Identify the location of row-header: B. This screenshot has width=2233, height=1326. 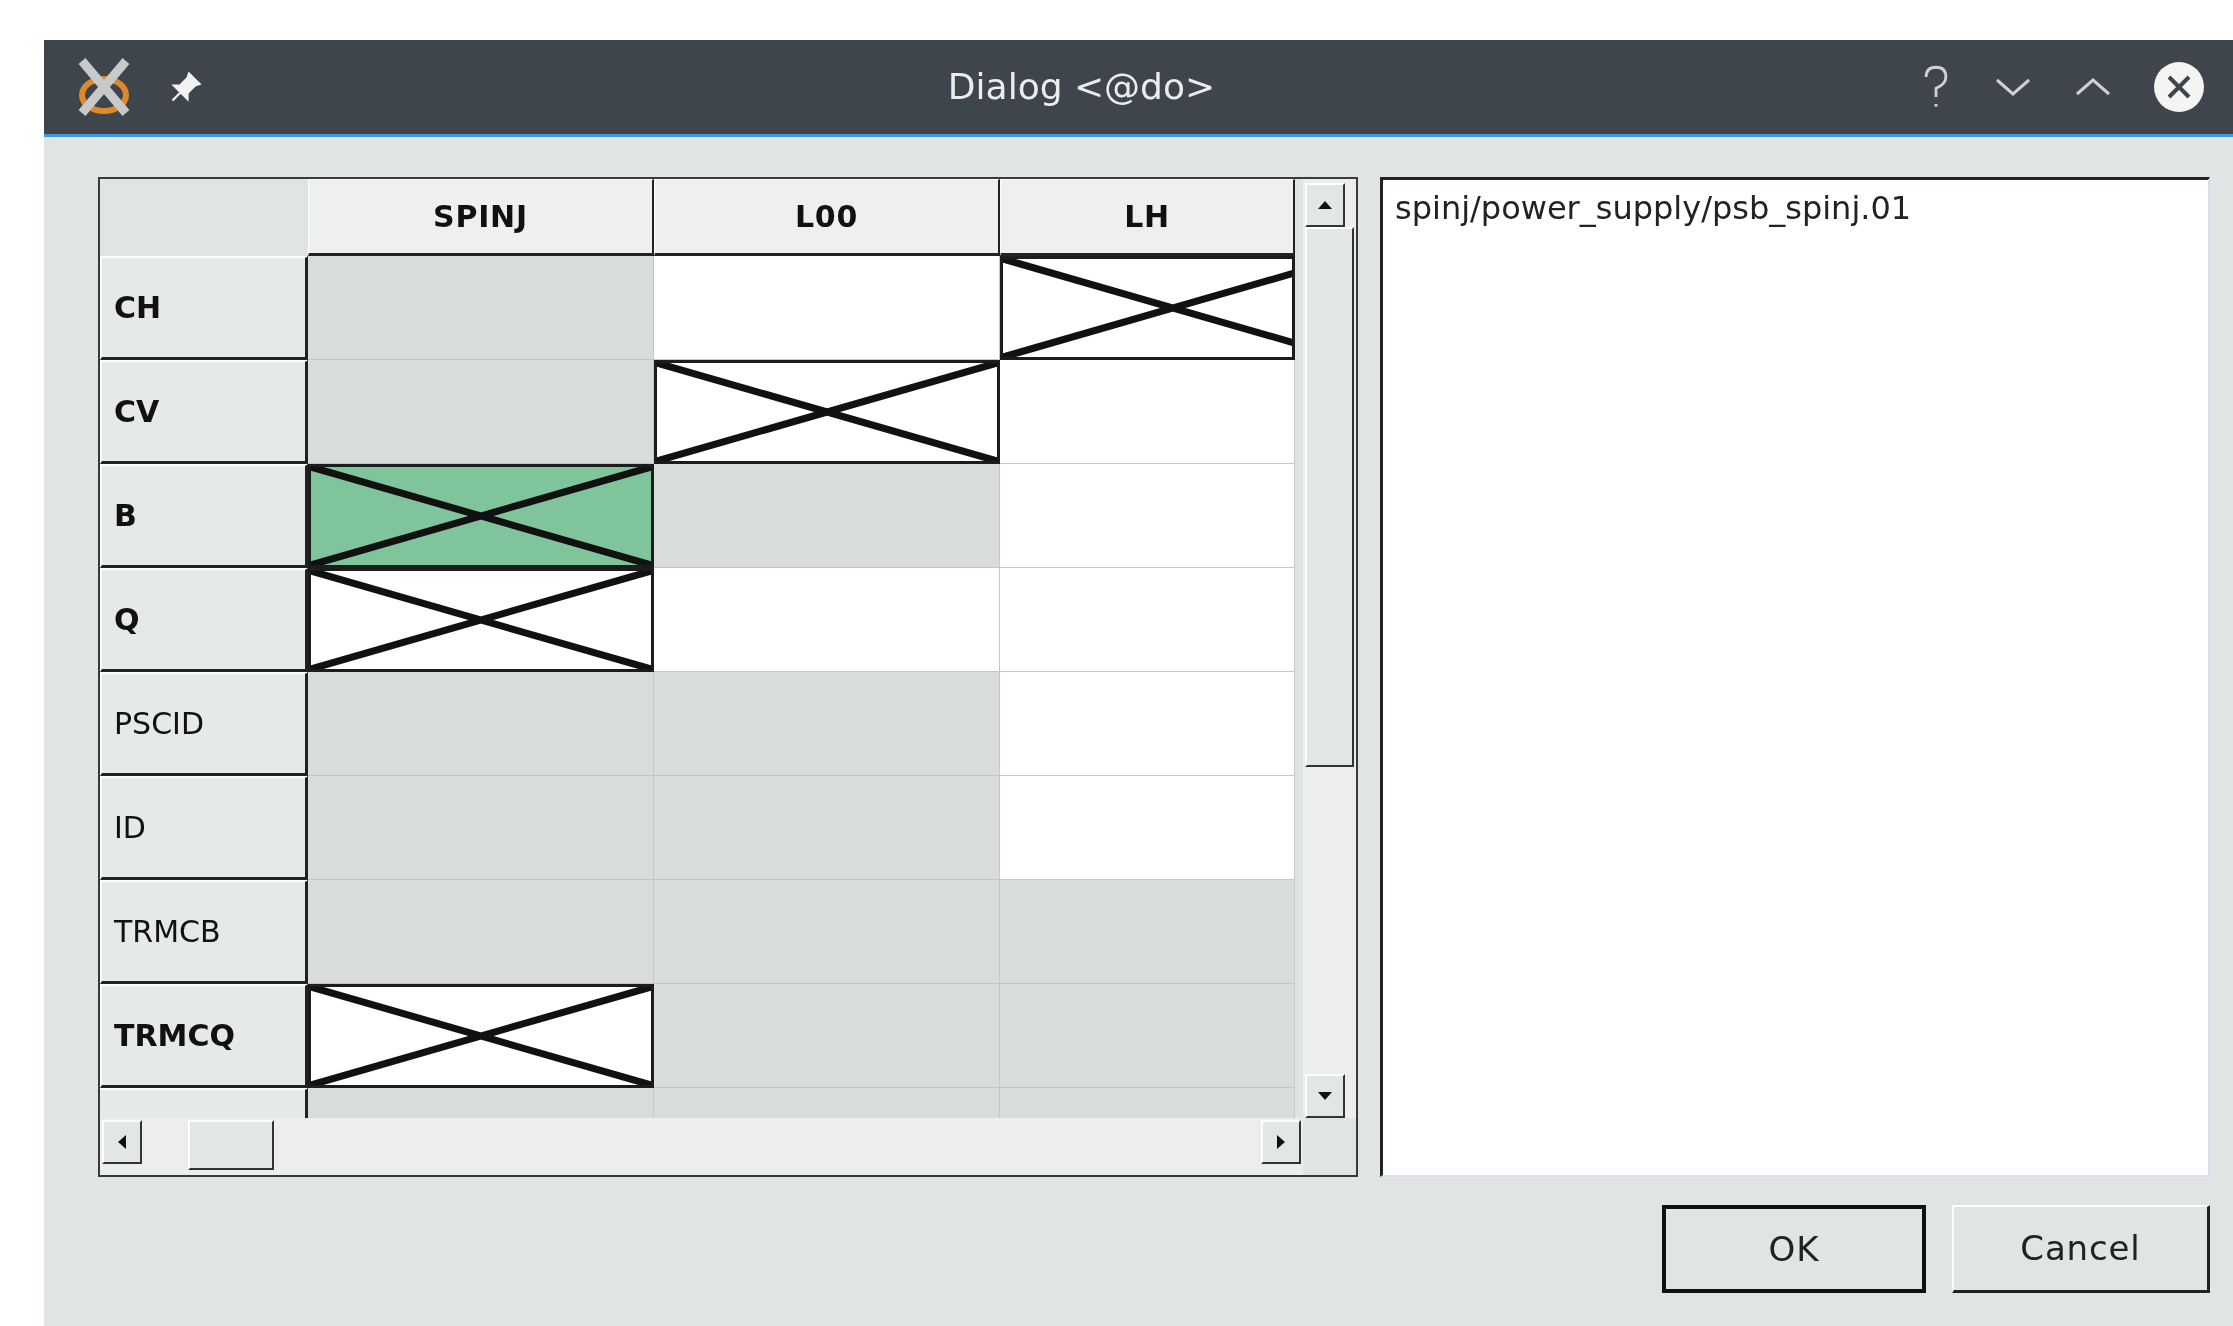
(204, 516).